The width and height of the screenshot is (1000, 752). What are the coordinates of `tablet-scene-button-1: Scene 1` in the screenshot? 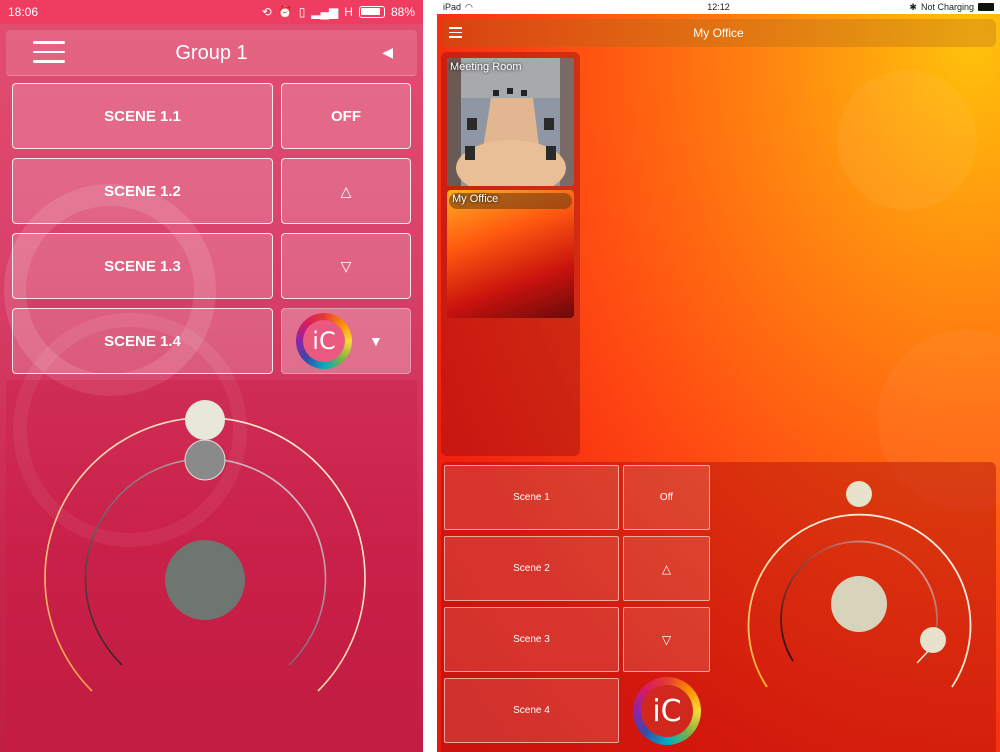 It's located at (531, 497).